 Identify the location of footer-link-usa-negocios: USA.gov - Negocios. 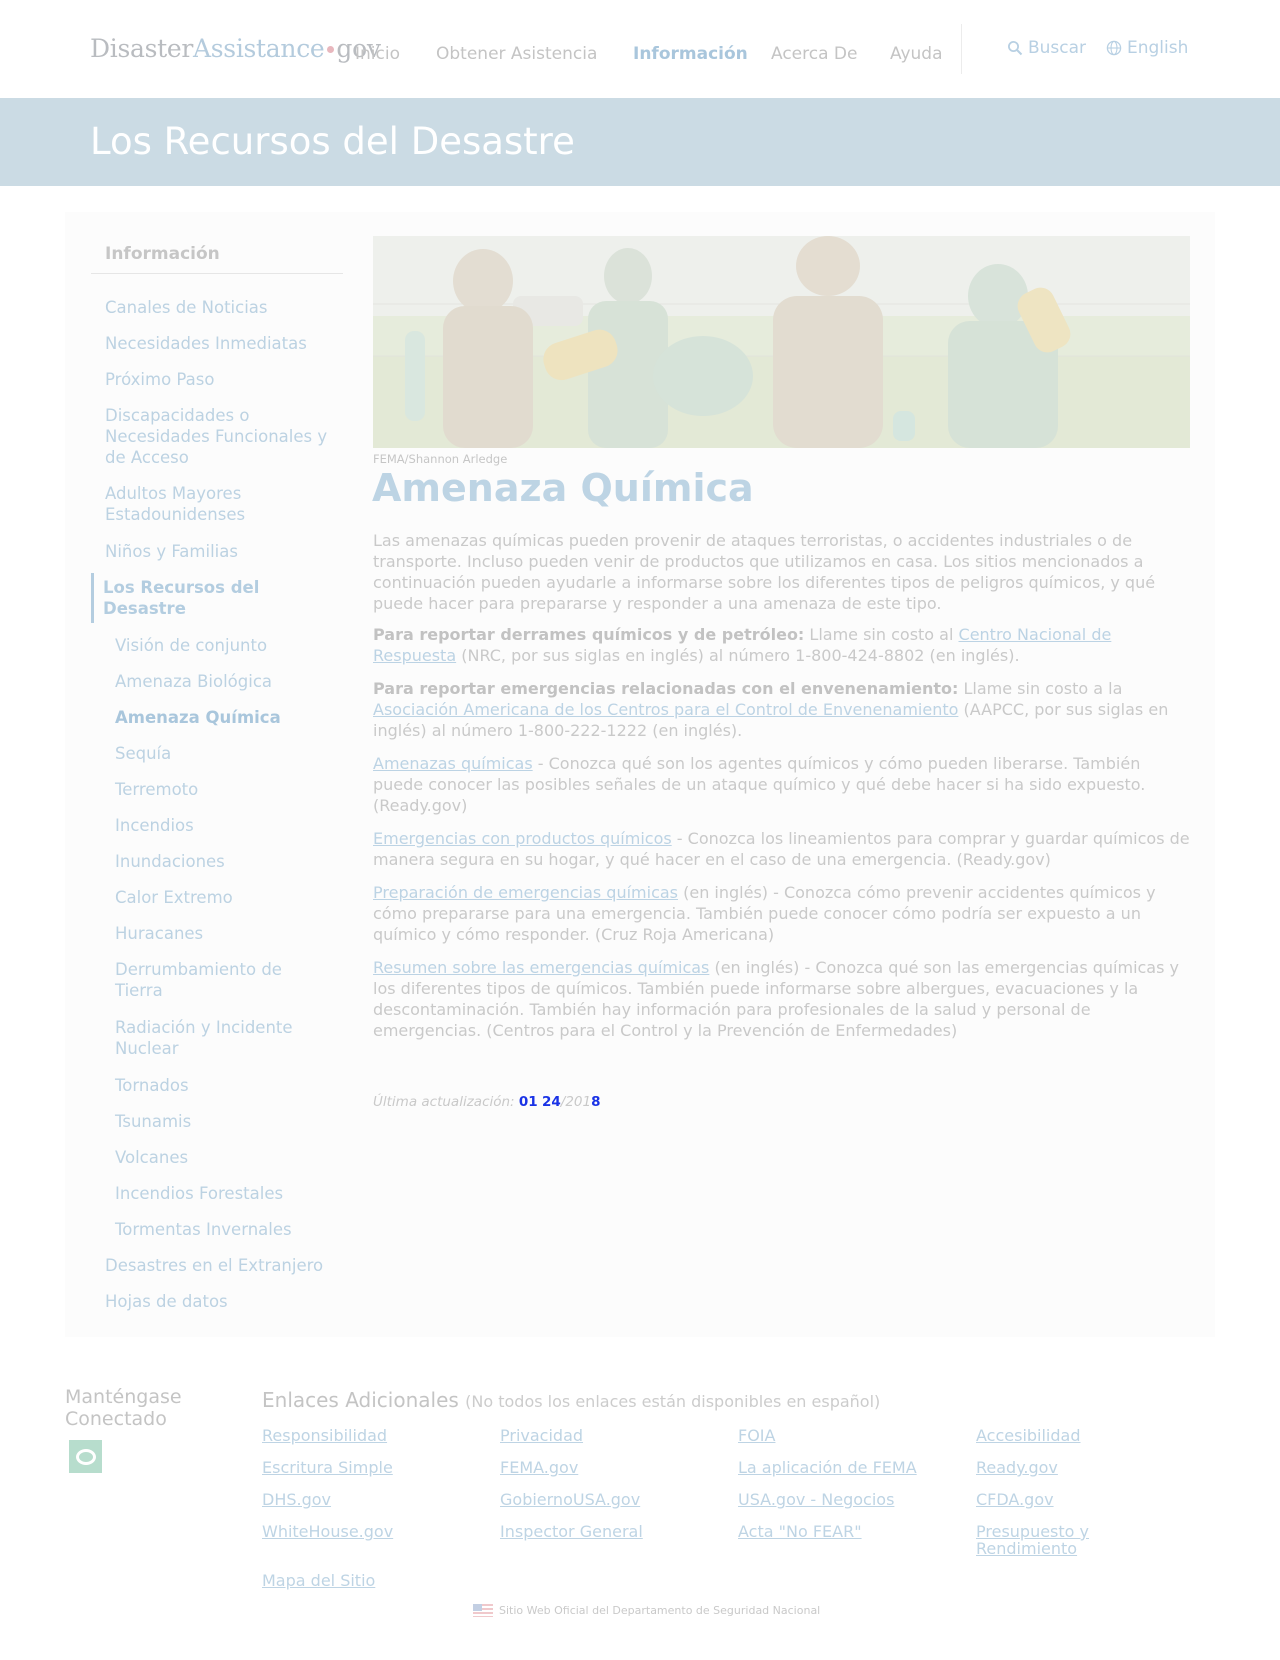
(843, 1499).